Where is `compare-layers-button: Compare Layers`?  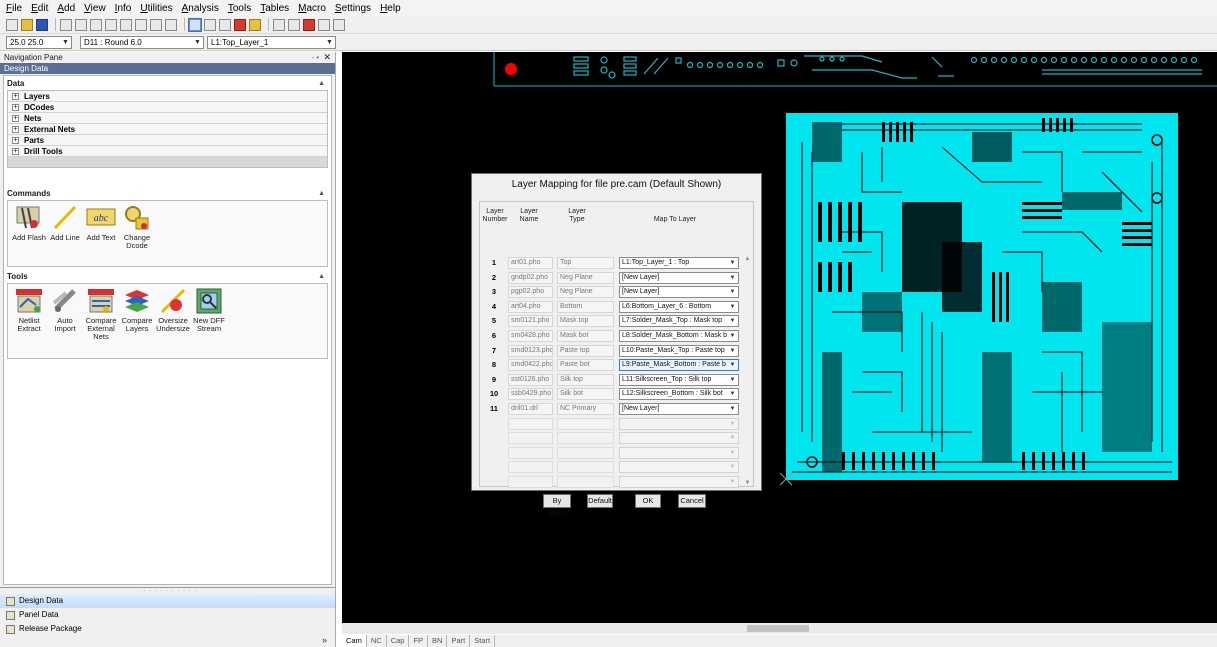 compare-layers-button: Compare Layers is located at coordinates (137, 310).